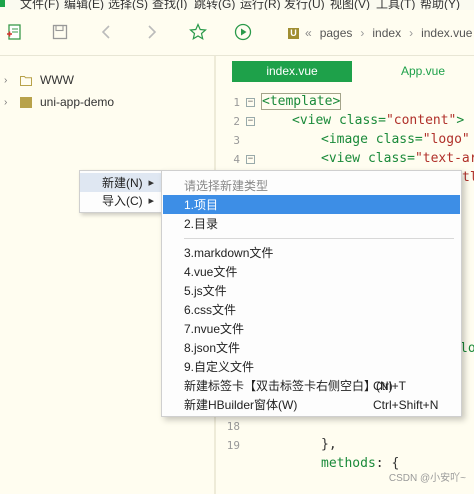 This screenshot has height=494, width=474. What do you see at coordinates (26, 102) in the screenshot?
I see `uniapp-project-icon` at bounding box center [26, 102].